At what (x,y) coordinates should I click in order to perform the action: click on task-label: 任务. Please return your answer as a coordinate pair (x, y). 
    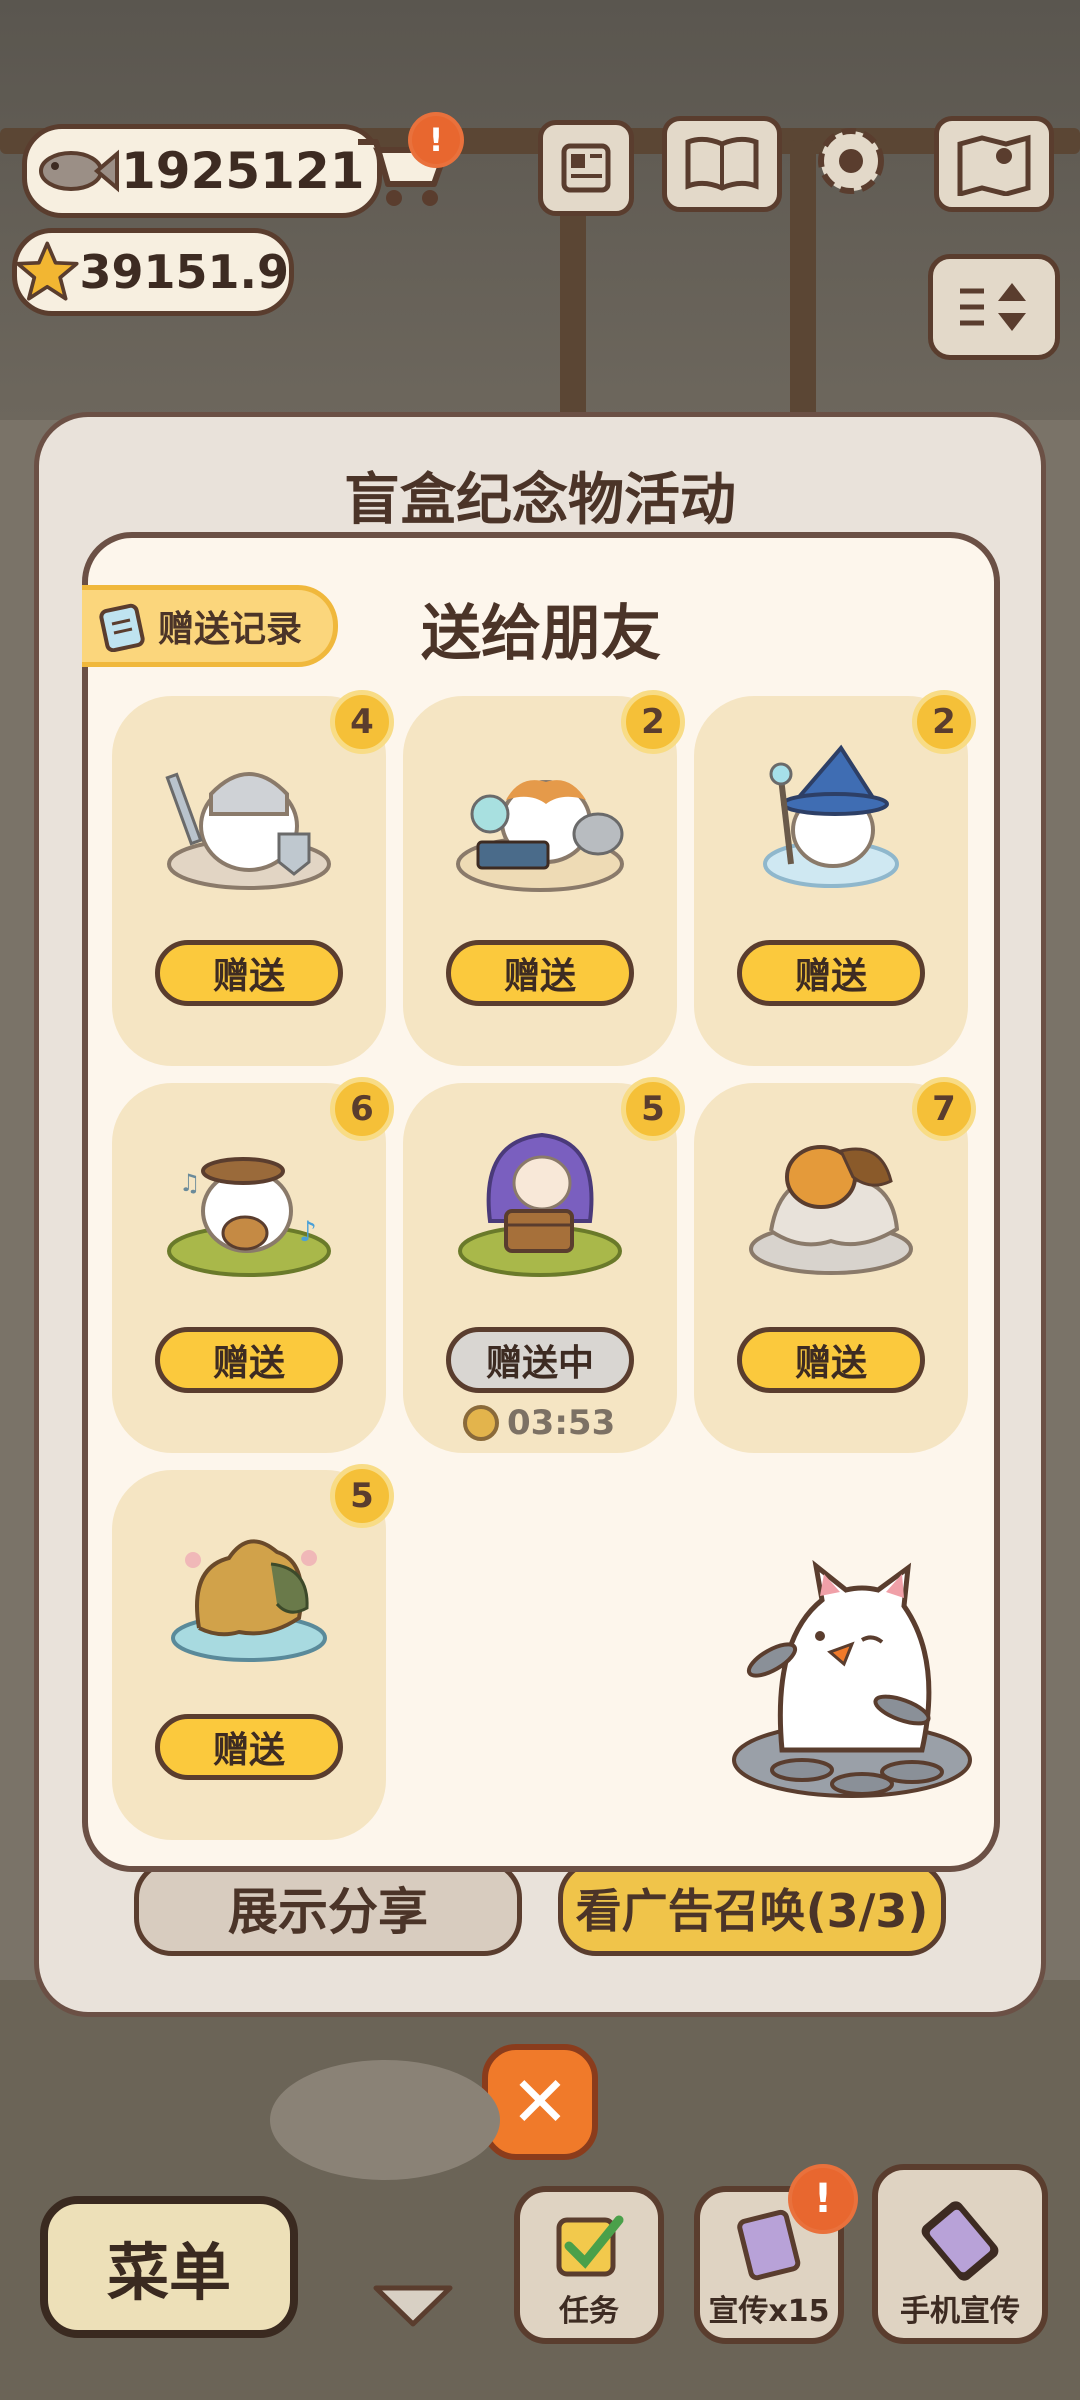
    Looking at the image, I should click on (589, 2311).